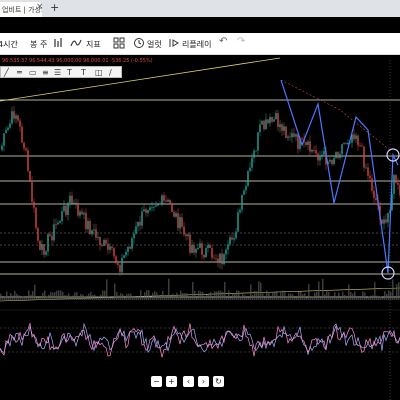  I want to click on new-tab-icon: +, so click(54, 7).